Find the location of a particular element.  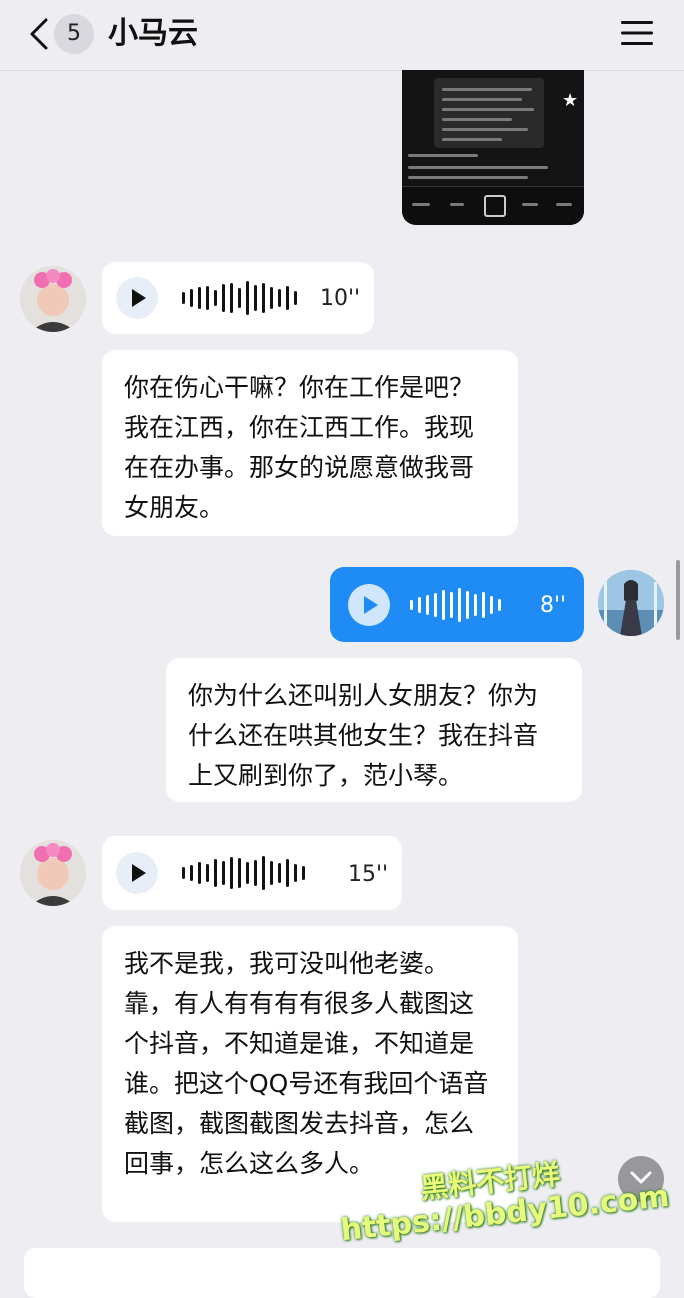

voice-message-bubble: 10'' is located at coordinates (238, 298).